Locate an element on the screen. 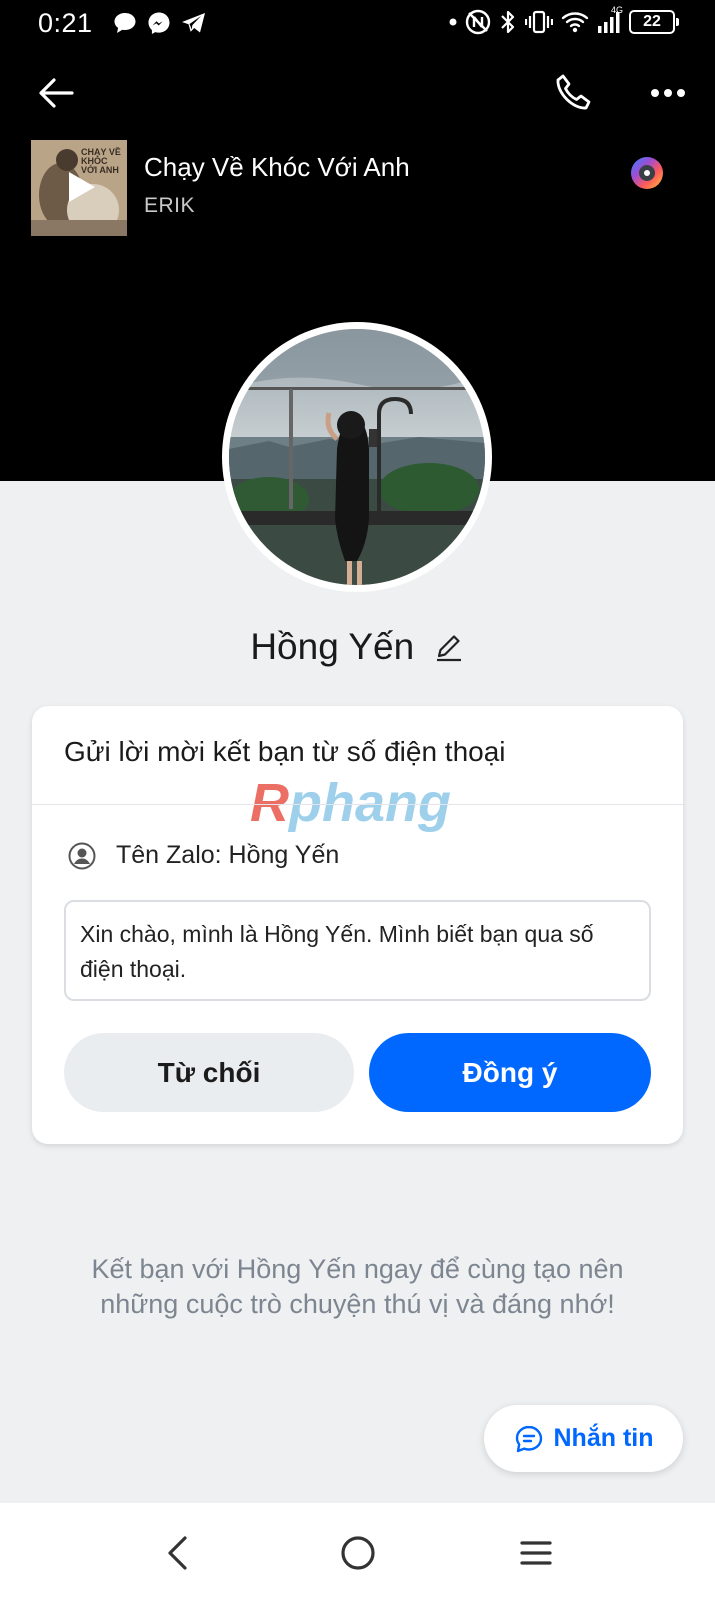  accept-button: Đồng ý is located at coordinates (510, 1072).